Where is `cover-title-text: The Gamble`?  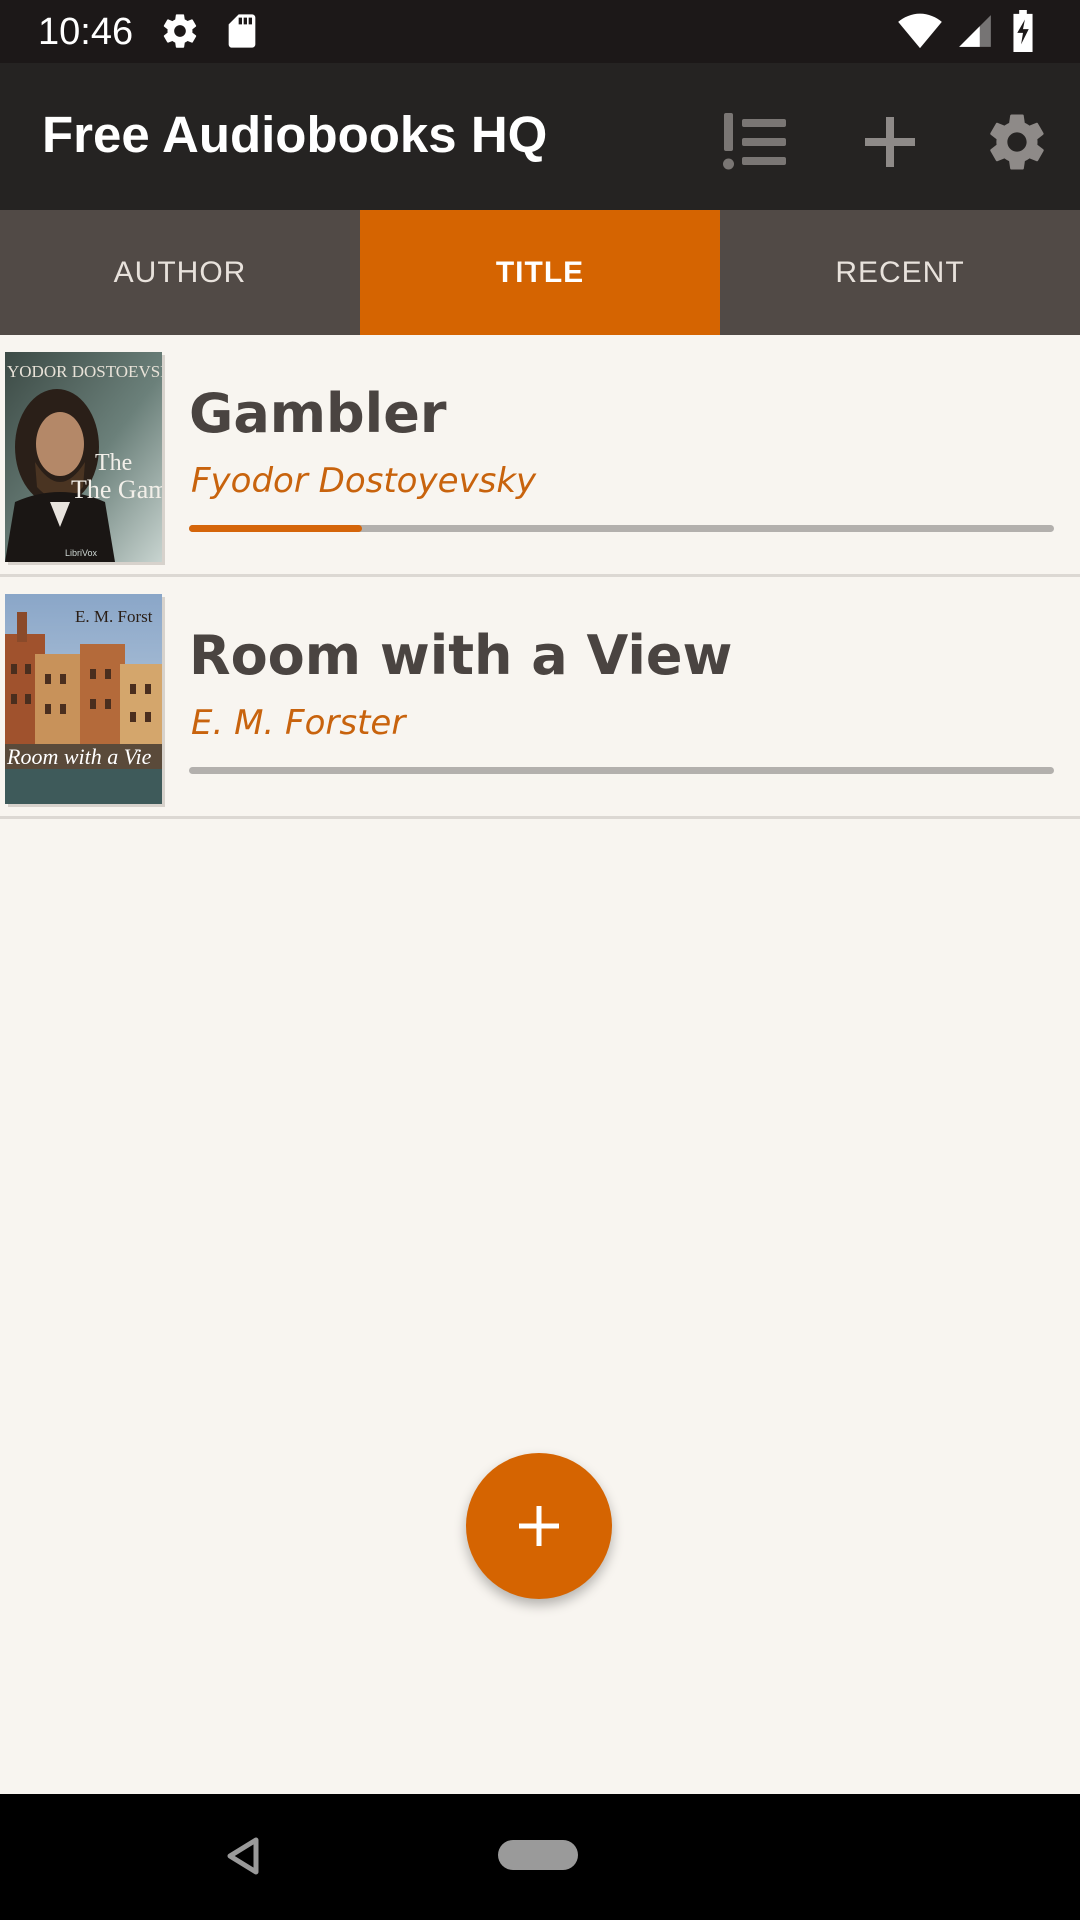
cover-title-text: The Gamble is located at coordinates (116, 489).